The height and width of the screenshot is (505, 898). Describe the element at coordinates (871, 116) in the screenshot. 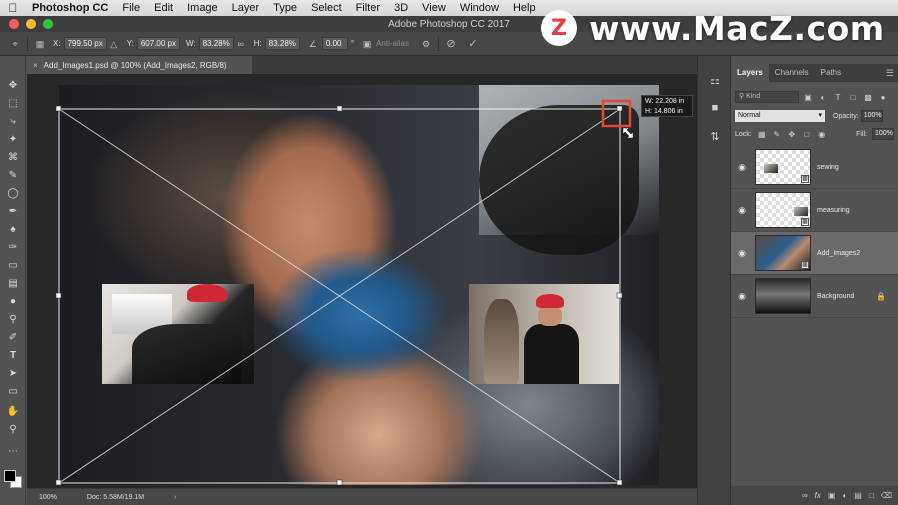

I see `opacity-input: 100%` at that location.